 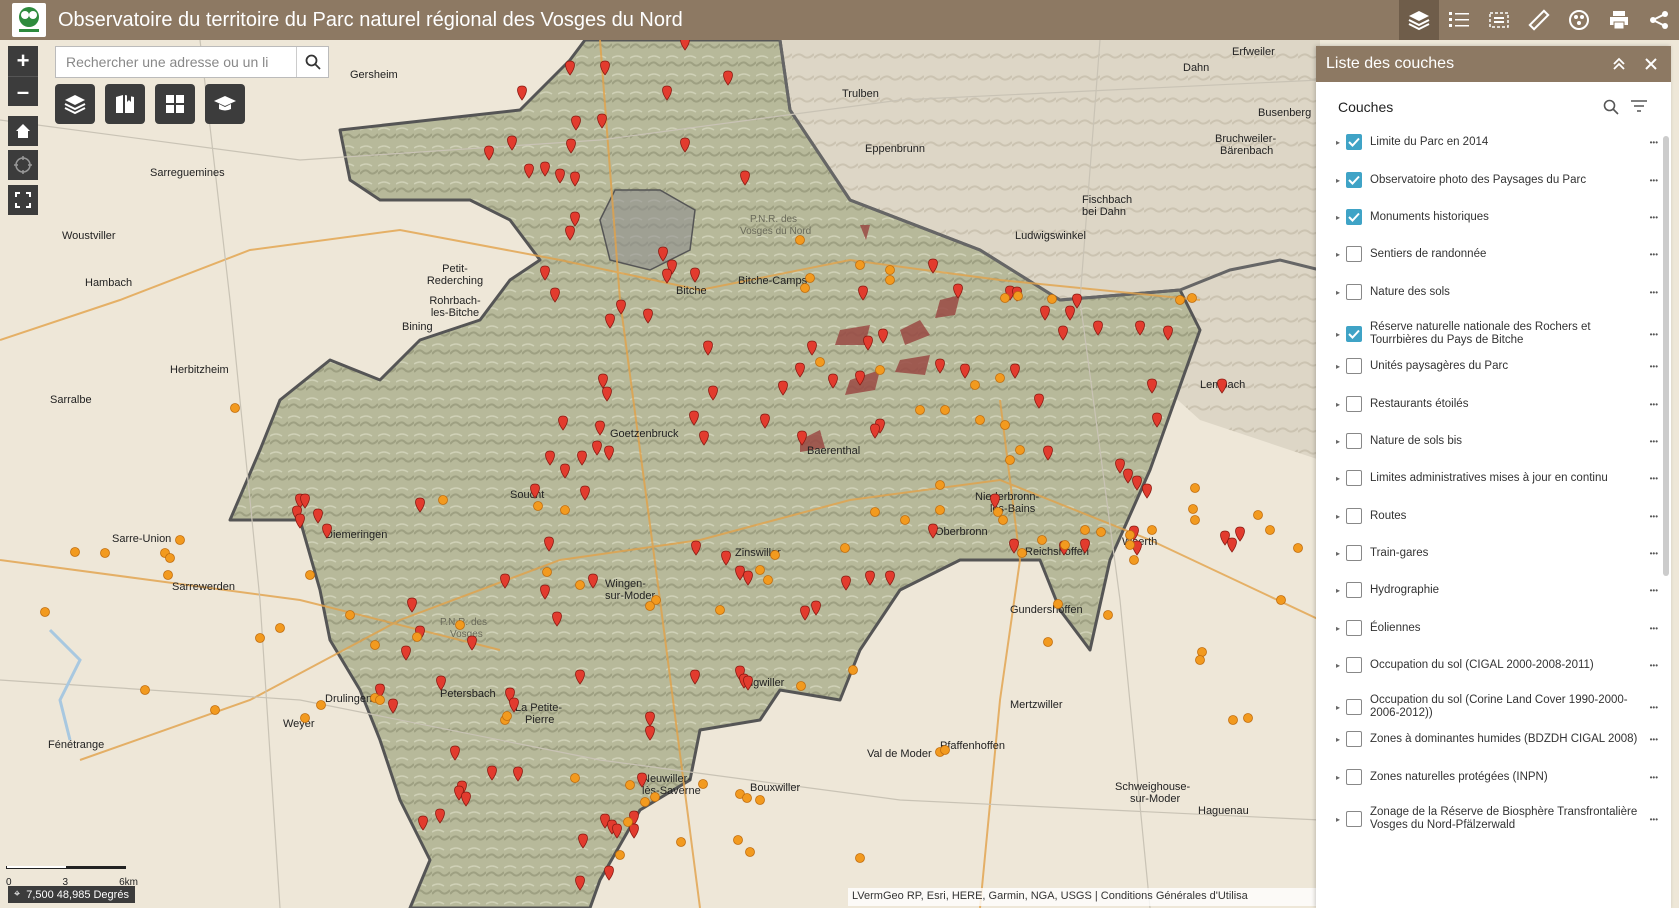 I want to click on zoom-in-button: +, so click(x=23, y=61).